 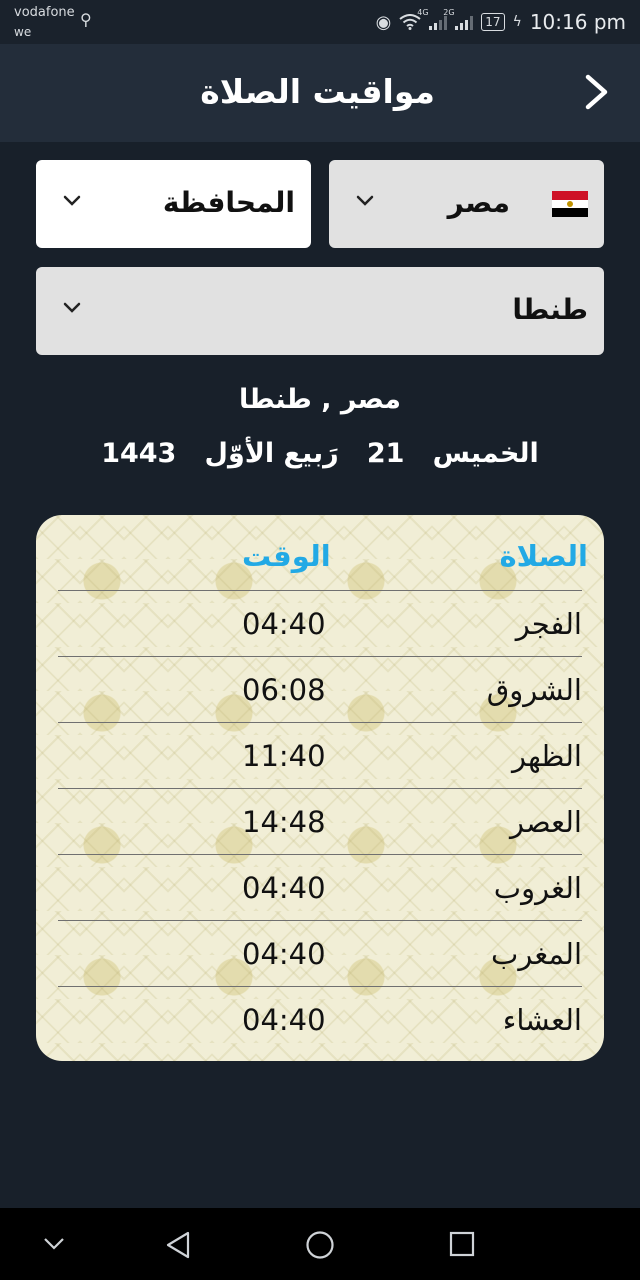 I want to click on back-arrow-icon, so click(x=596, y=92).